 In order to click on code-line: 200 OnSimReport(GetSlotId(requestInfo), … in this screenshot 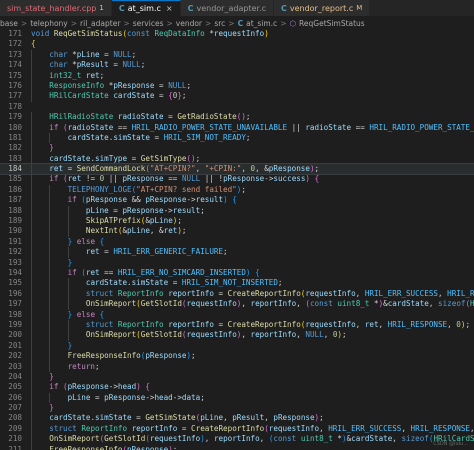, I will do `click(237, 335)`.